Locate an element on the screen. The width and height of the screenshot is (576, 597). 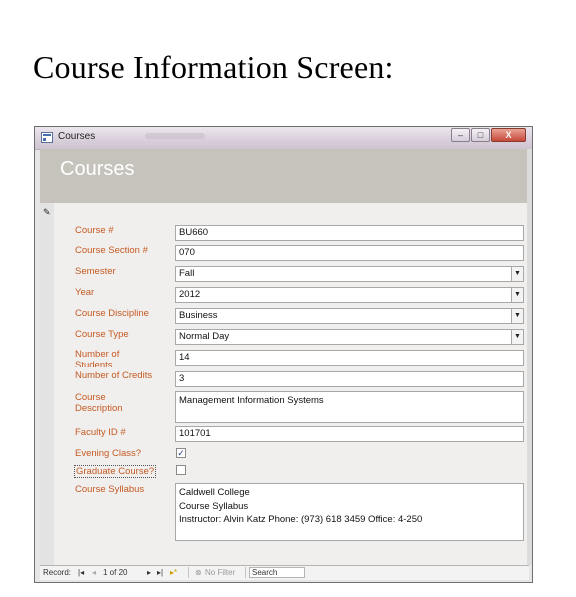
maximize-button: □ is located at coordinates (480, 135).